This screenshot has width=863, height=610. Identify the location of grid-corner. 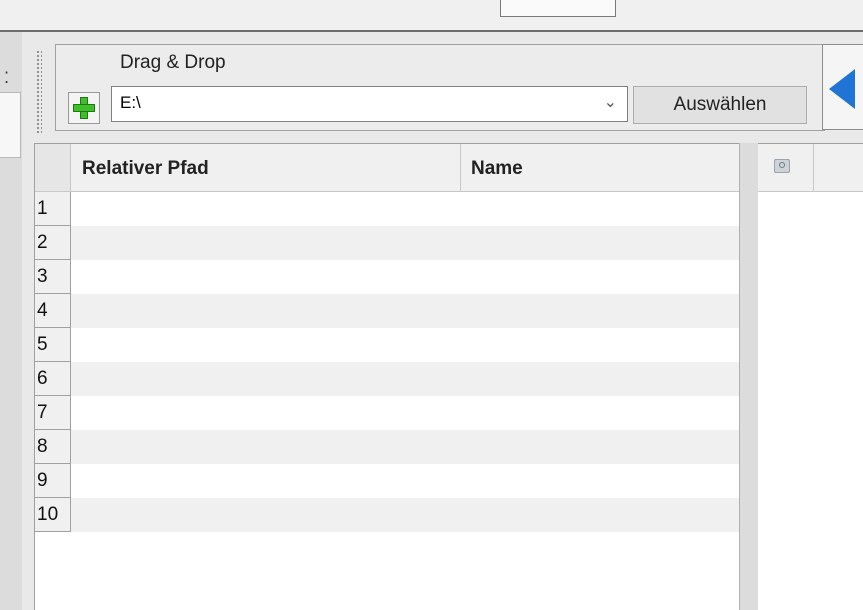
(53, 167).